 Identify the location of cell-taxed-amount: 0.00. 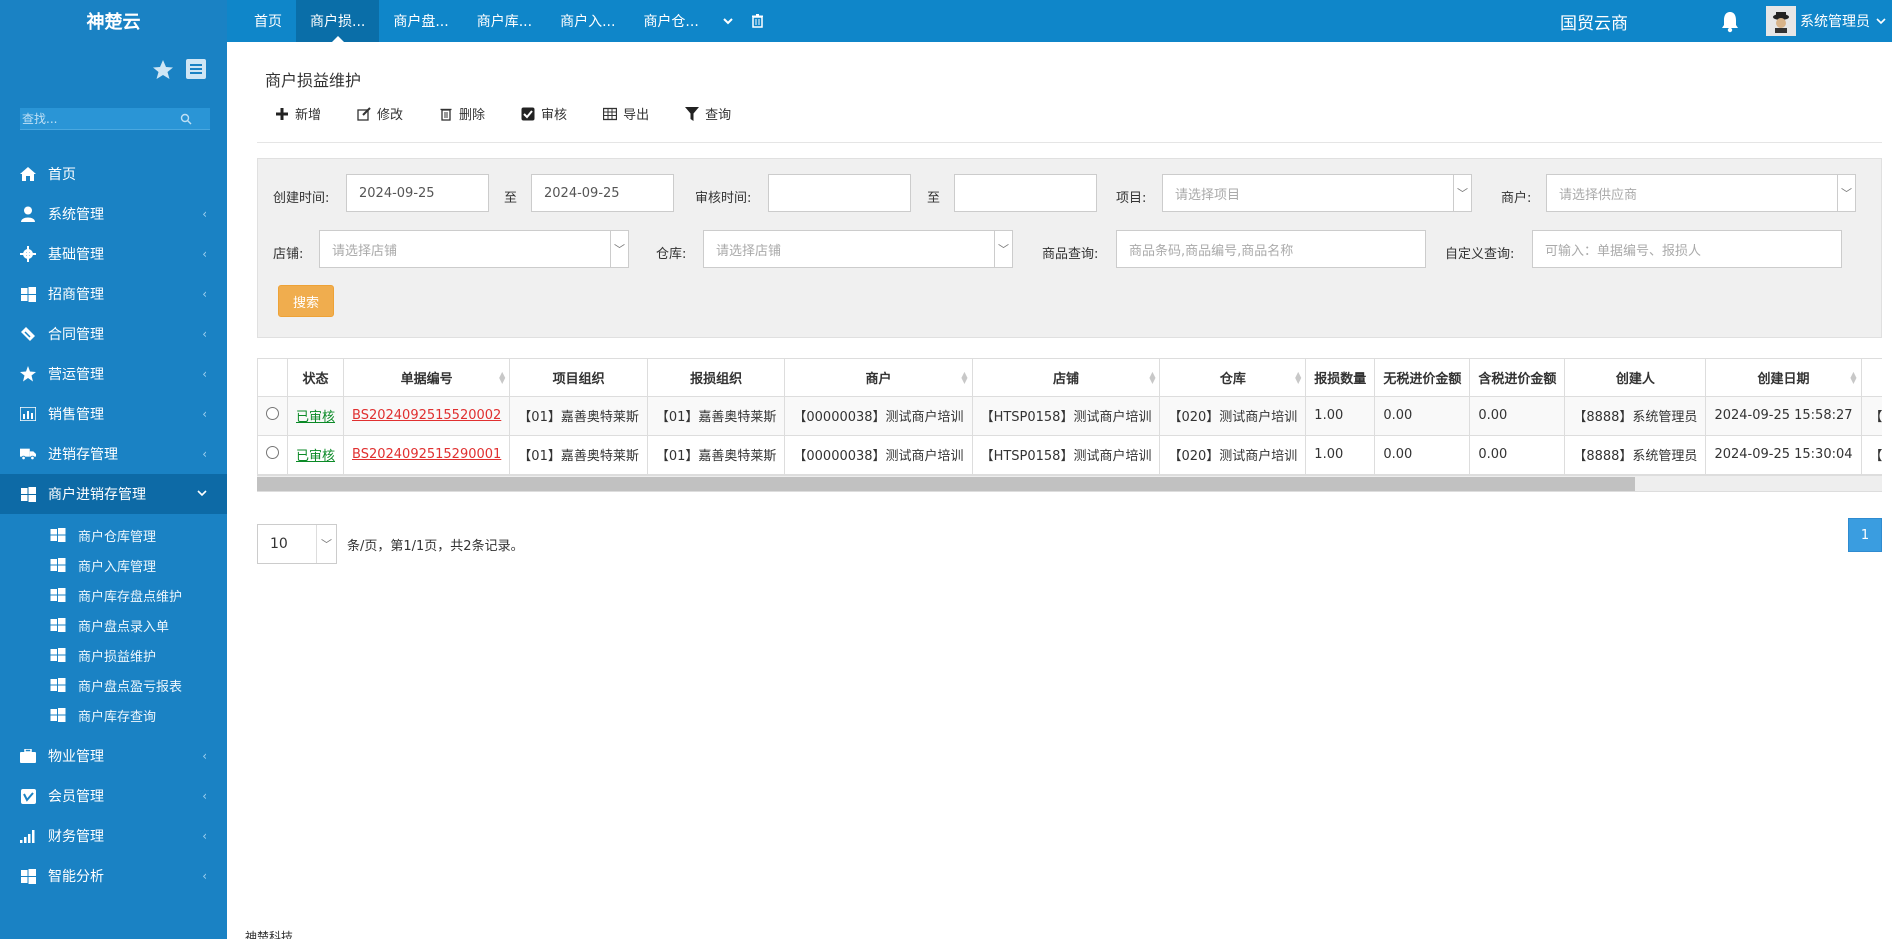
(1517, 416).